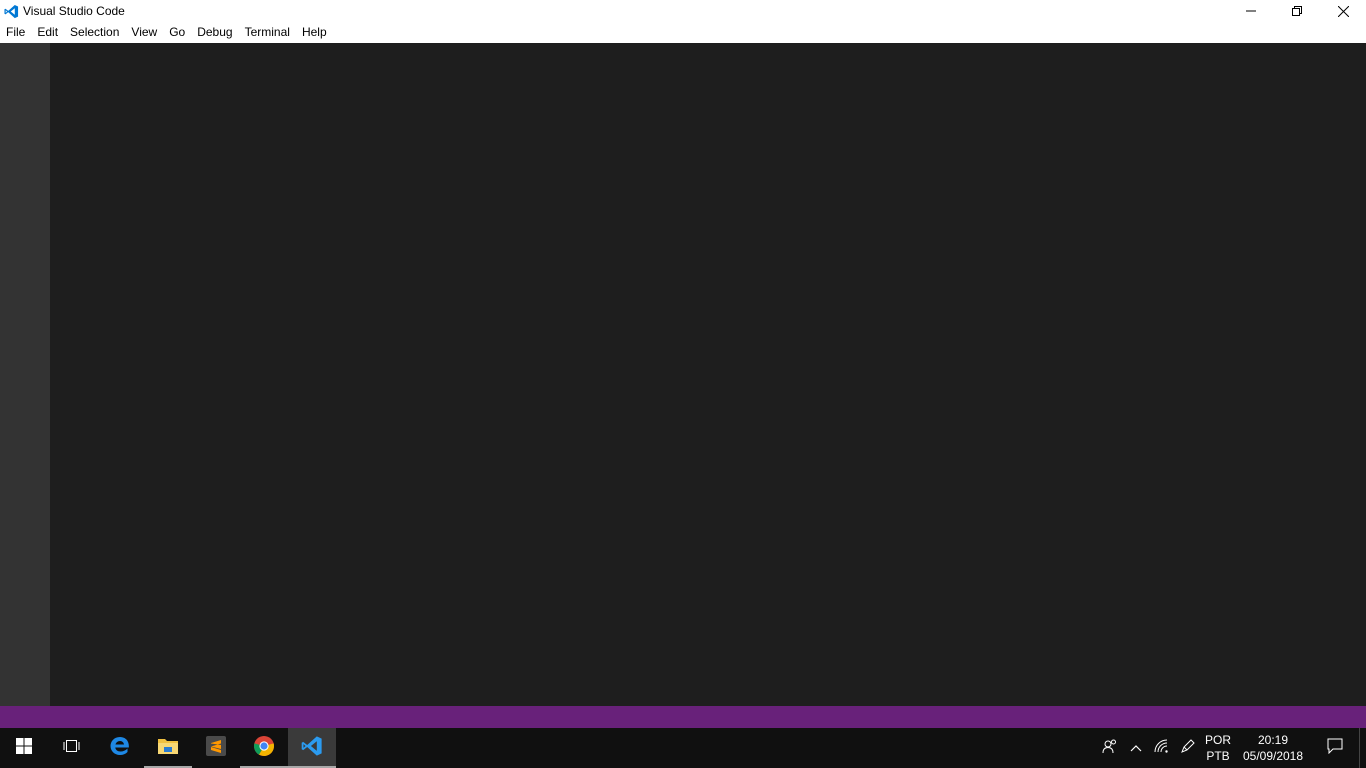 The height and width of the screenshot is (768, 1366). I want to click on taskbar-file-explorer, so click(168, 748).